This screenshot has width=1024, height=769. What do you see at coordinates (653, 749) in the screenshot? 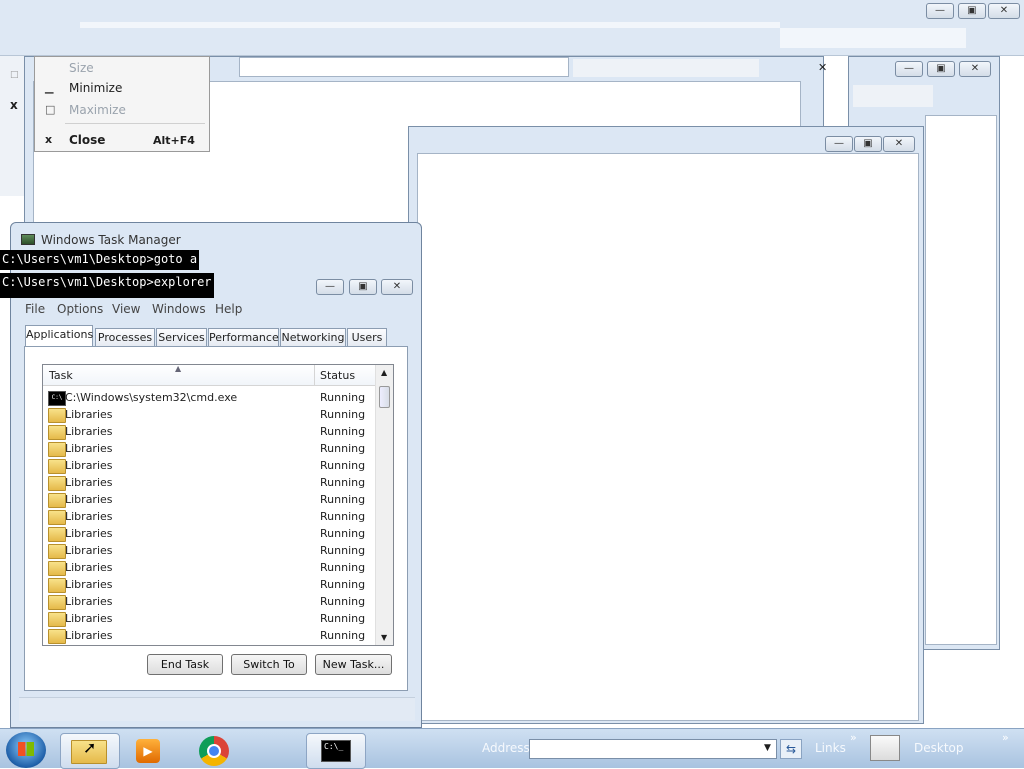
I see `address-input: ▼` at bounding box center [653, 749].